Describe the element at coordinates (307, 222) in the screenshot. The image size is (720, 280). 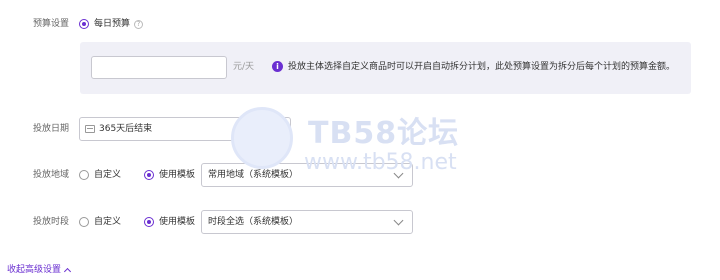
I see `time-slot-template-select: 时段全选（系统模板）` at that location.